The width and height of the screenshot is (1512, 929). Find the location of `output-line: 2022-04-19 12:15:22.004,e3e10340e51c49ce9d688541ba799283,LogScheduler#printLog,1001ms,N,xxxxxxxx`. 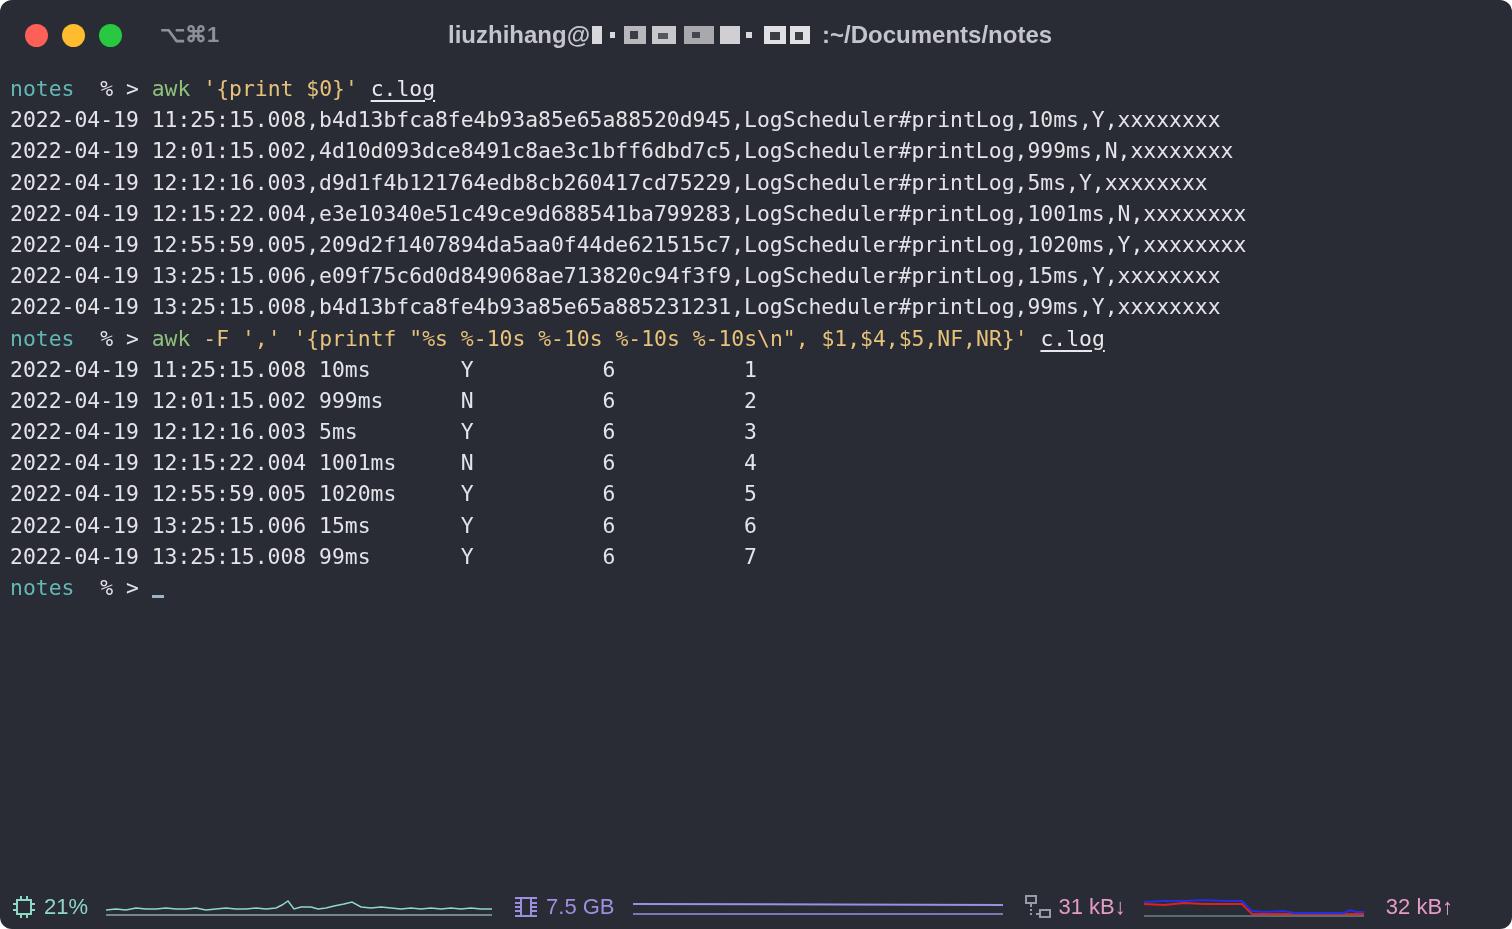

output-line: 2022-04-19 12:15:22.004,e3e10340e51c49ce9d688541ba799283,LogScheduler#printLog,1001ms,N,xxxxxxxx is located at coordinates (628, 213).